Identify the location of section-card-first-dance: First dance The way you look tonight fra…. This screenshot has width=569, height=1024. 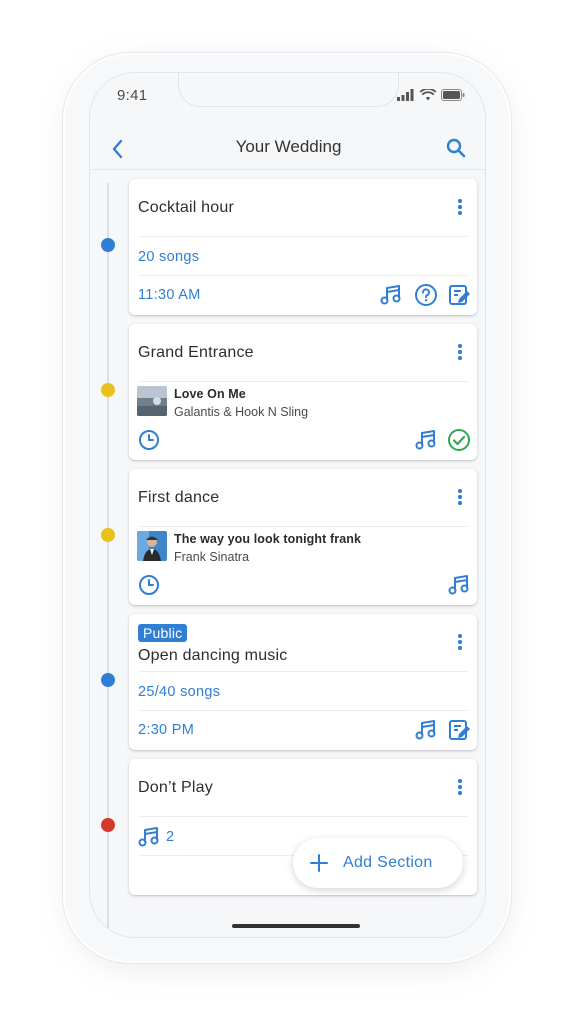
(303, 537).